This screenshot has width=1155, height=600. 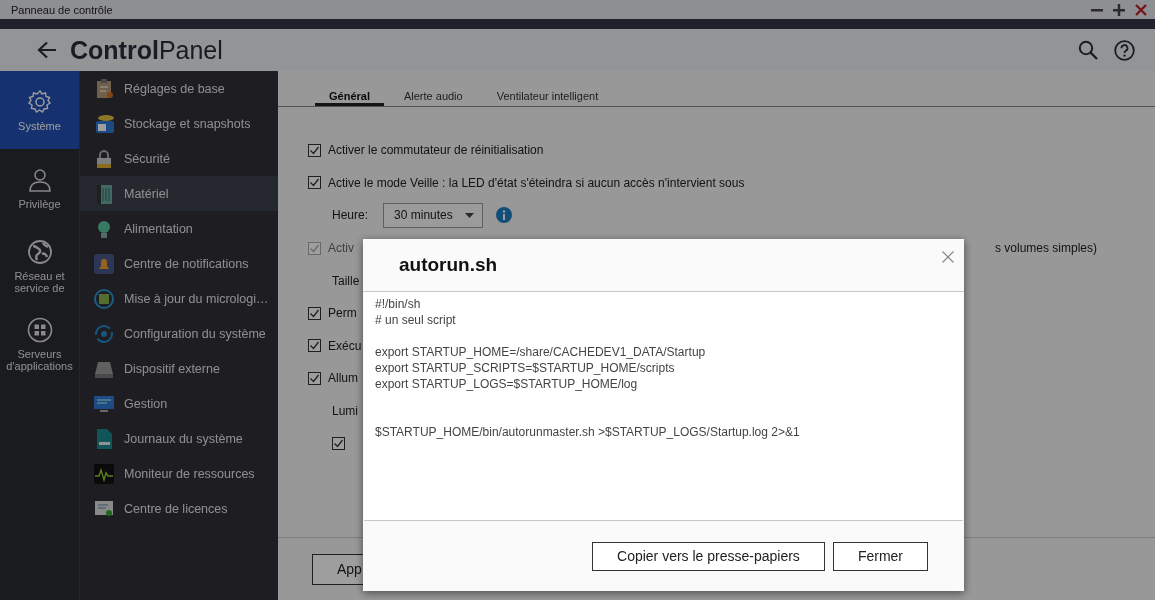 What do you see at coordinates (346, 280) in the screenshot?
I see `field-label: Taille` at bounding box center [346, 280].